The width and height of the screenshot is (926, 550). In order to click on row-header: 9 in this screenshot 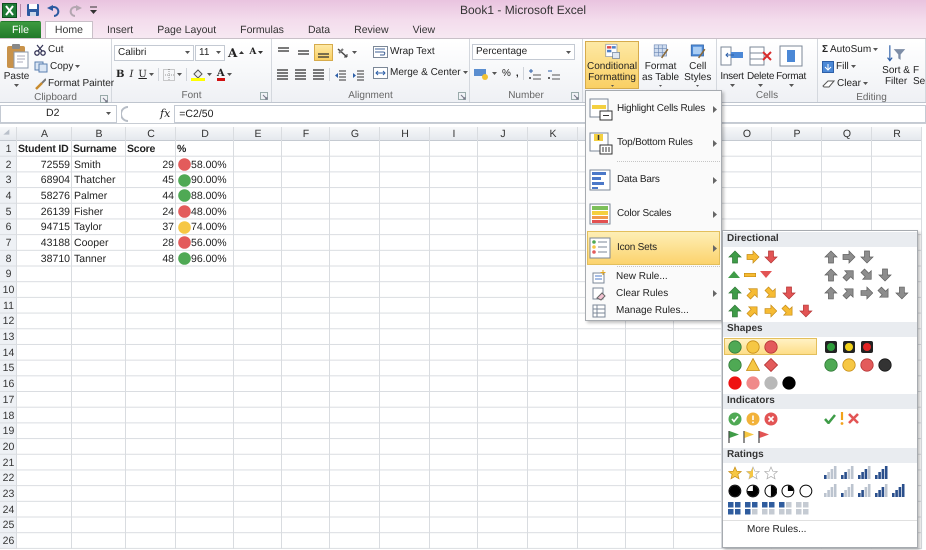, I will do `click(8, 274)`.